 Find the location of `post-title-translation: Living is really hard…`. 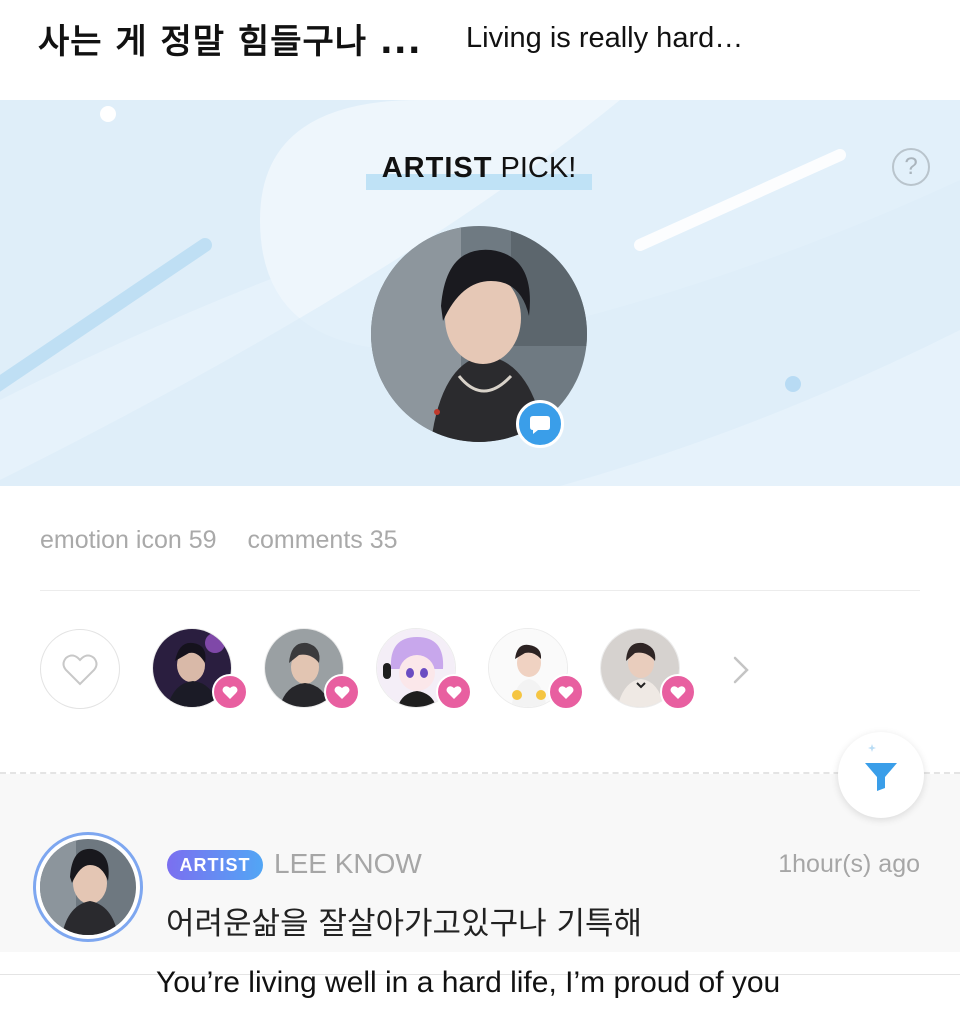

post-title-translation: Living is really hard… is located at coordinates (605, 38).